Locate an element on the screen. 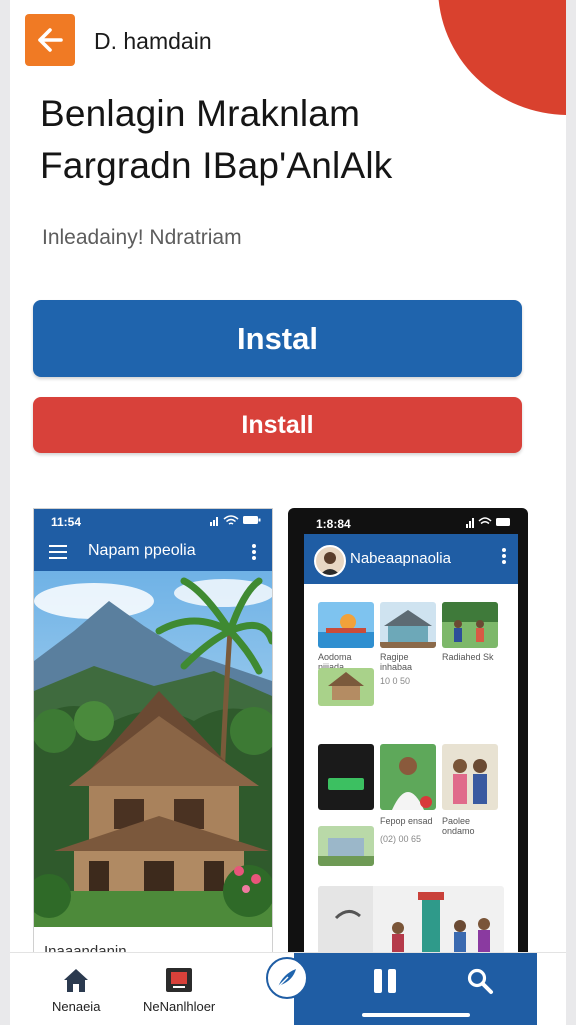  right-app-bar: Nabeaapnaolia is located at coordinates (411, 559).